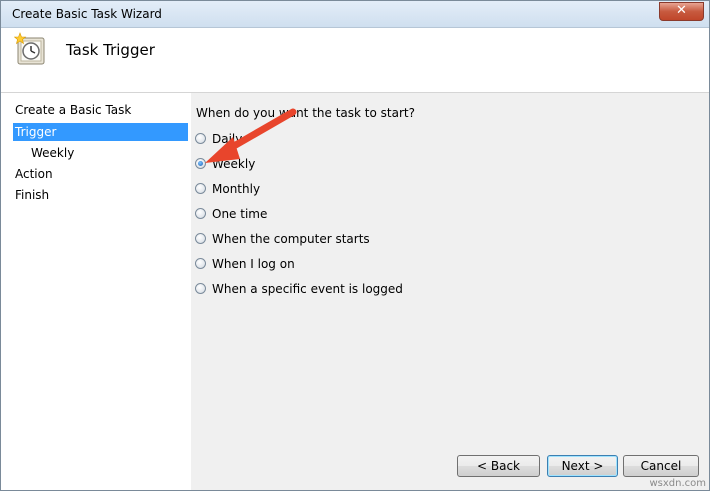 The width and height of the screenshot is (710, 491). What do you see at coordinates (36, 132) in the screenshot?
I see `nav-item-label: Trigger` at bounding box center [36, 132].